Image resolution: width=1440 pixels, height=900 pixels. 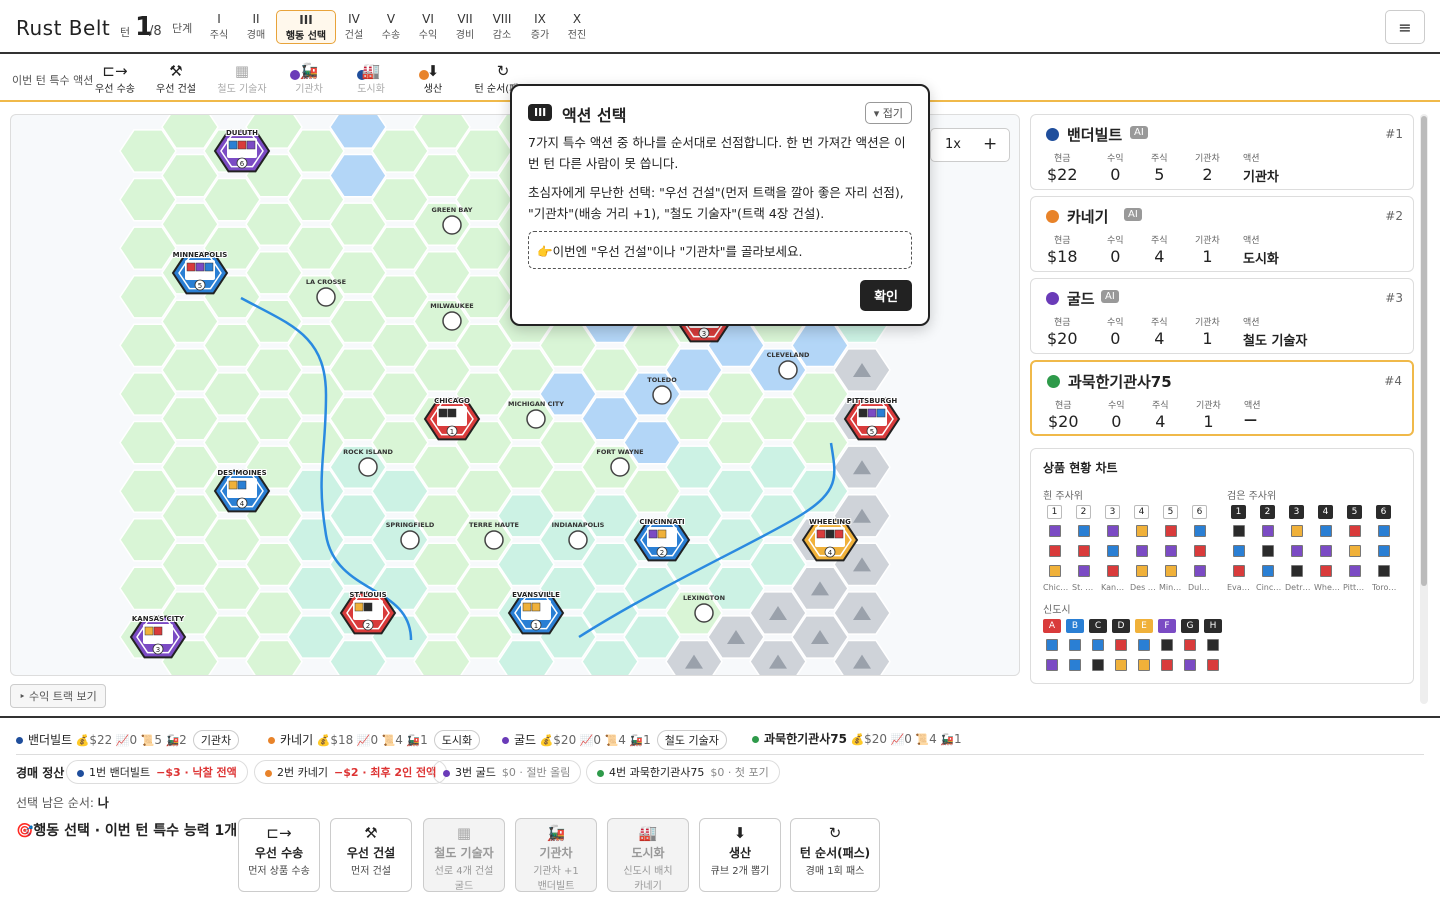 I want to click on factory-icon: 🏭, so click(x=648, y=833).